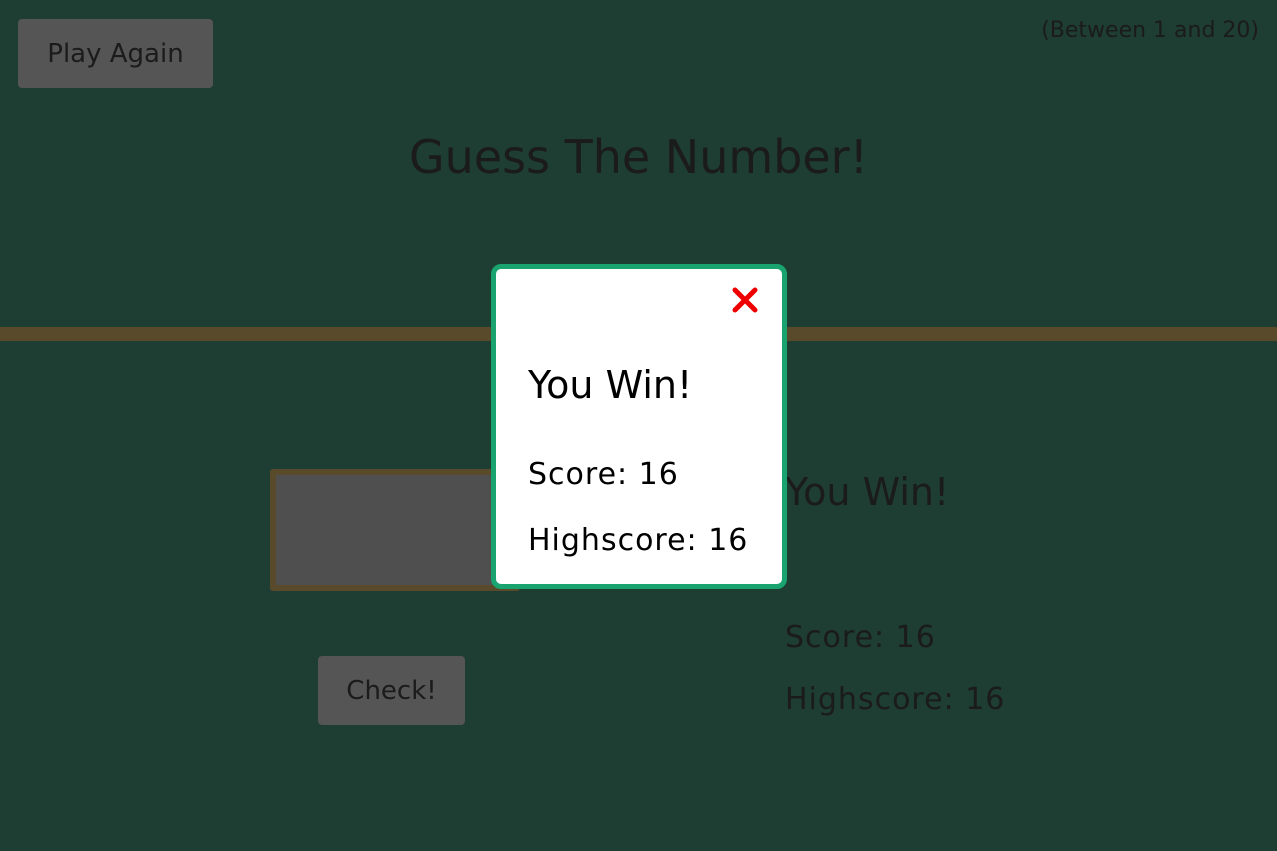 The image size is (1277, 851). What do you see at coordinates (638, 540) in the screenshot?
I see `modal-highscore: Highscore: 16` at bounding box center [638, 540].